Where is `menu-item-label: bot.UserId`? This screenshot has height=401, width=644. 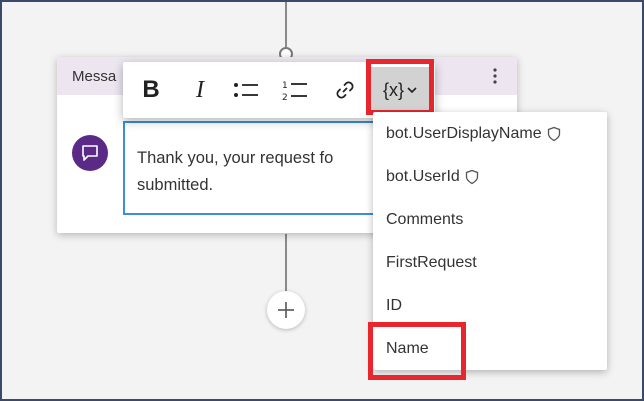 menu-item-label: bot.UserId is located at coordinates (423, 176).